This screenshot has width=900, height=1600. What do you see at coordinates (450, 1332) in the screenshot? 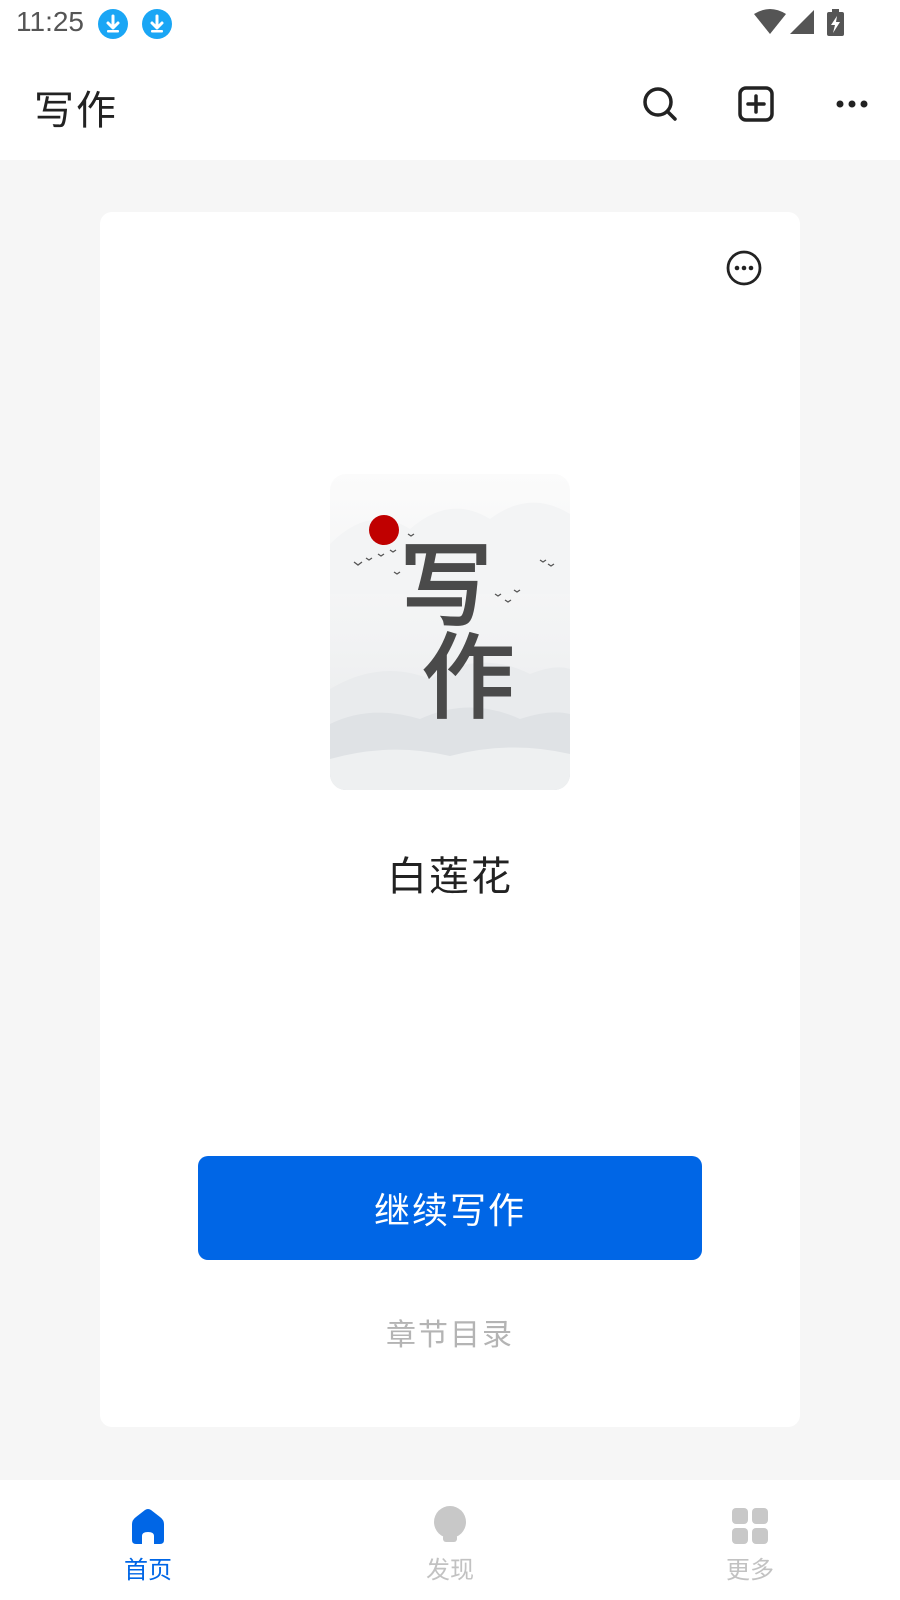
I see `chapter-list-link: 章节目录` at bounding box center [450, 1332].